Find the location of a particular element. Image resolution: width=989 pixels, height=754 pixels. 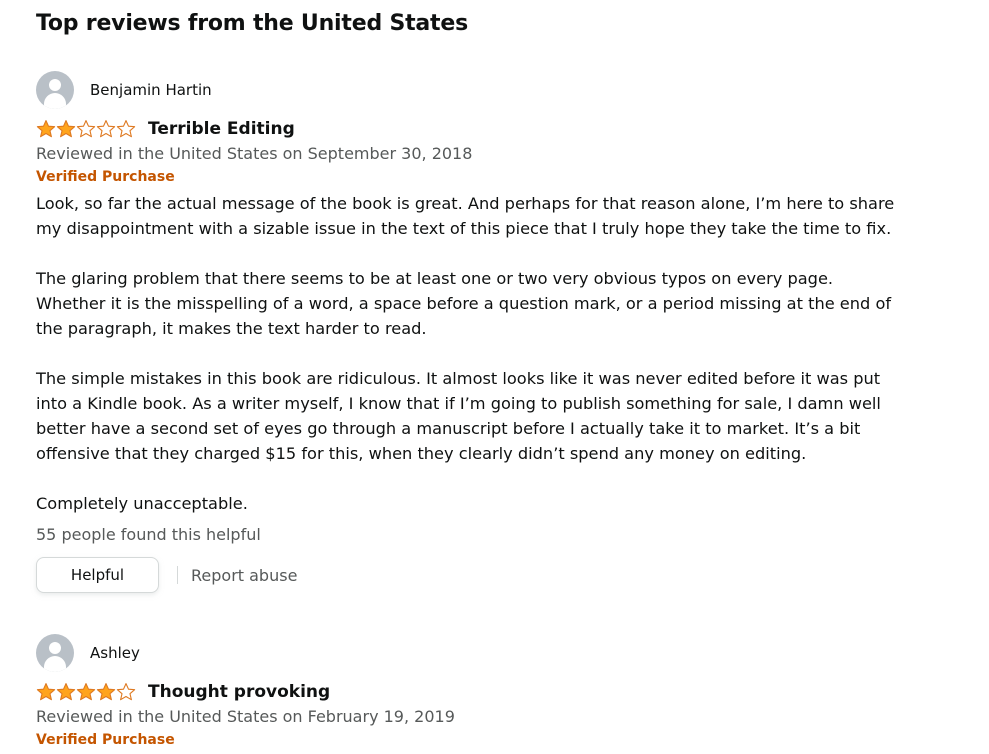

reviewer-name: Benjamin Hartin is located at coordinates (151, 90).